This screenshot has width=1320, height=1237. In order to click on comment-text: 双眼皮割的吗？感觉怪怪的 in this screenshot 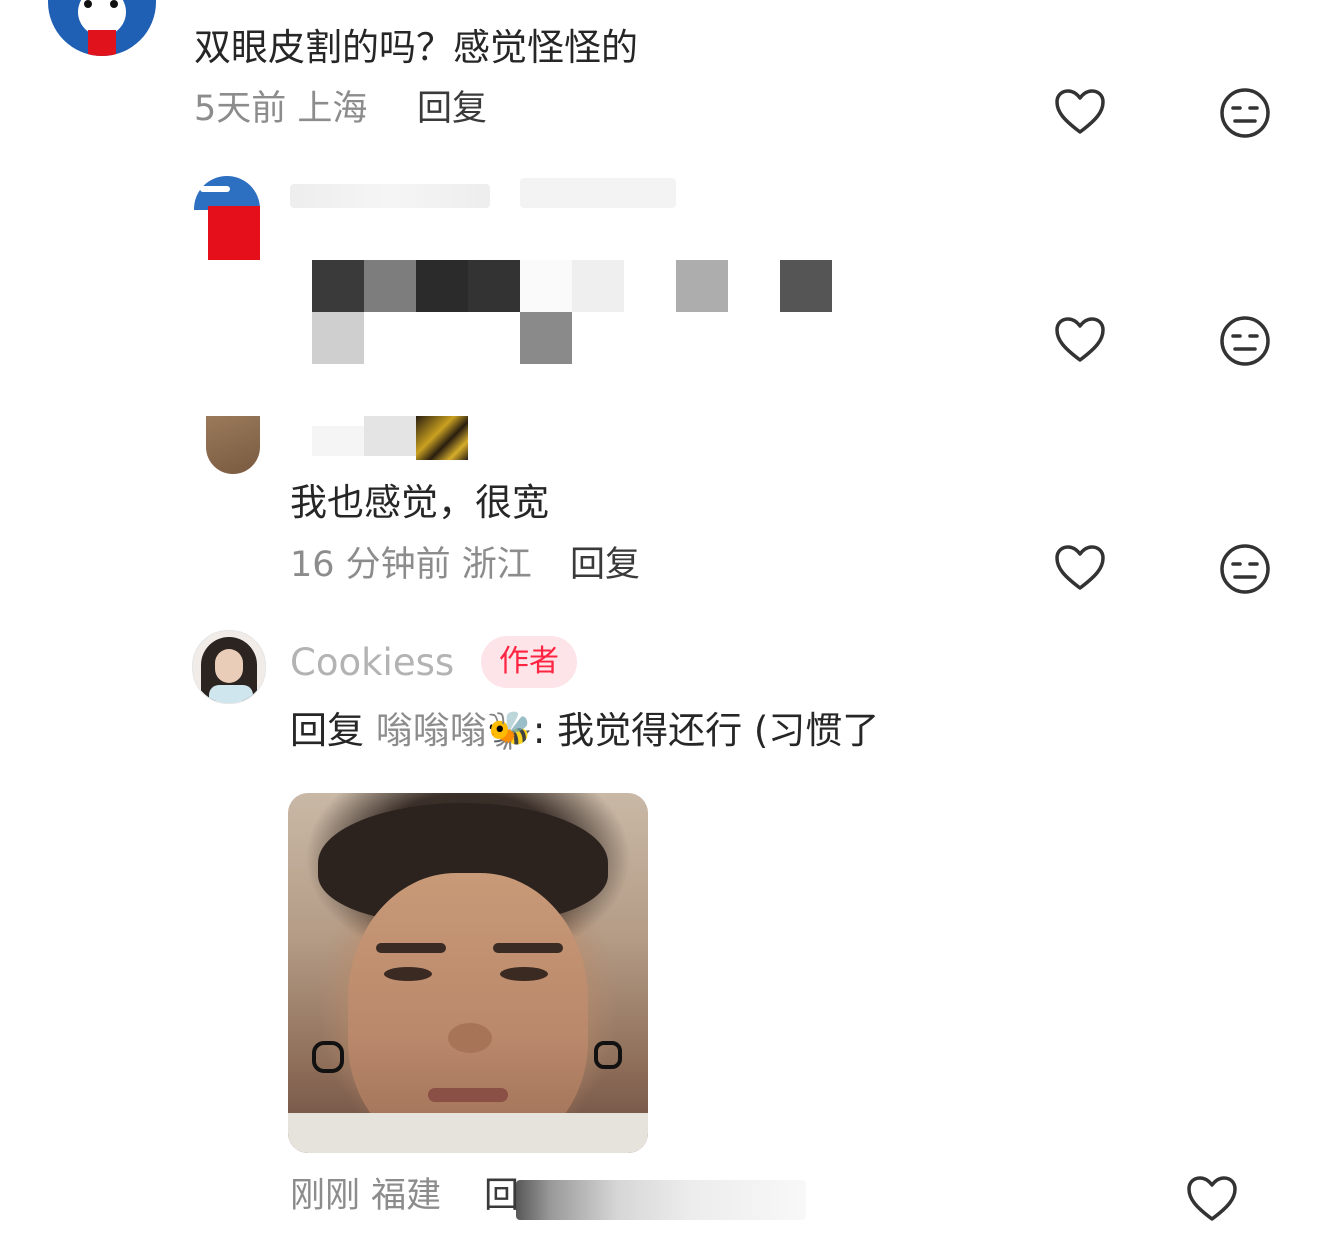, I will do `click(416, 47)`.